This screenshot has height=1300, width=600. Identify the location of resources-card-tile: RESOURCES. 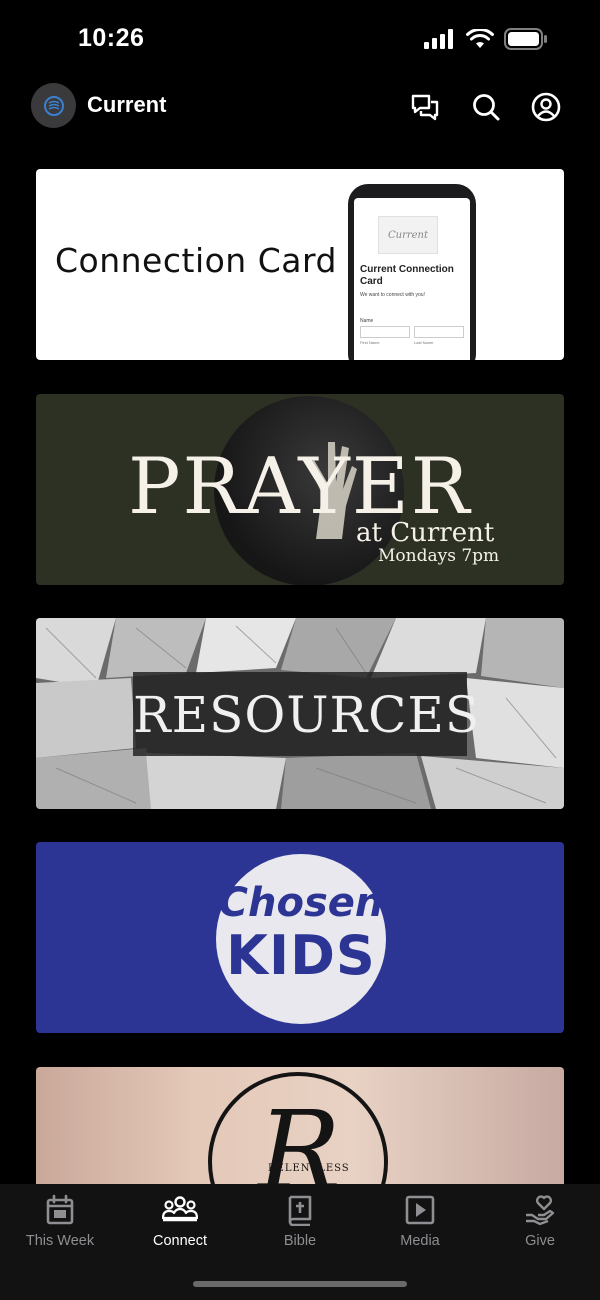
(300, 713).